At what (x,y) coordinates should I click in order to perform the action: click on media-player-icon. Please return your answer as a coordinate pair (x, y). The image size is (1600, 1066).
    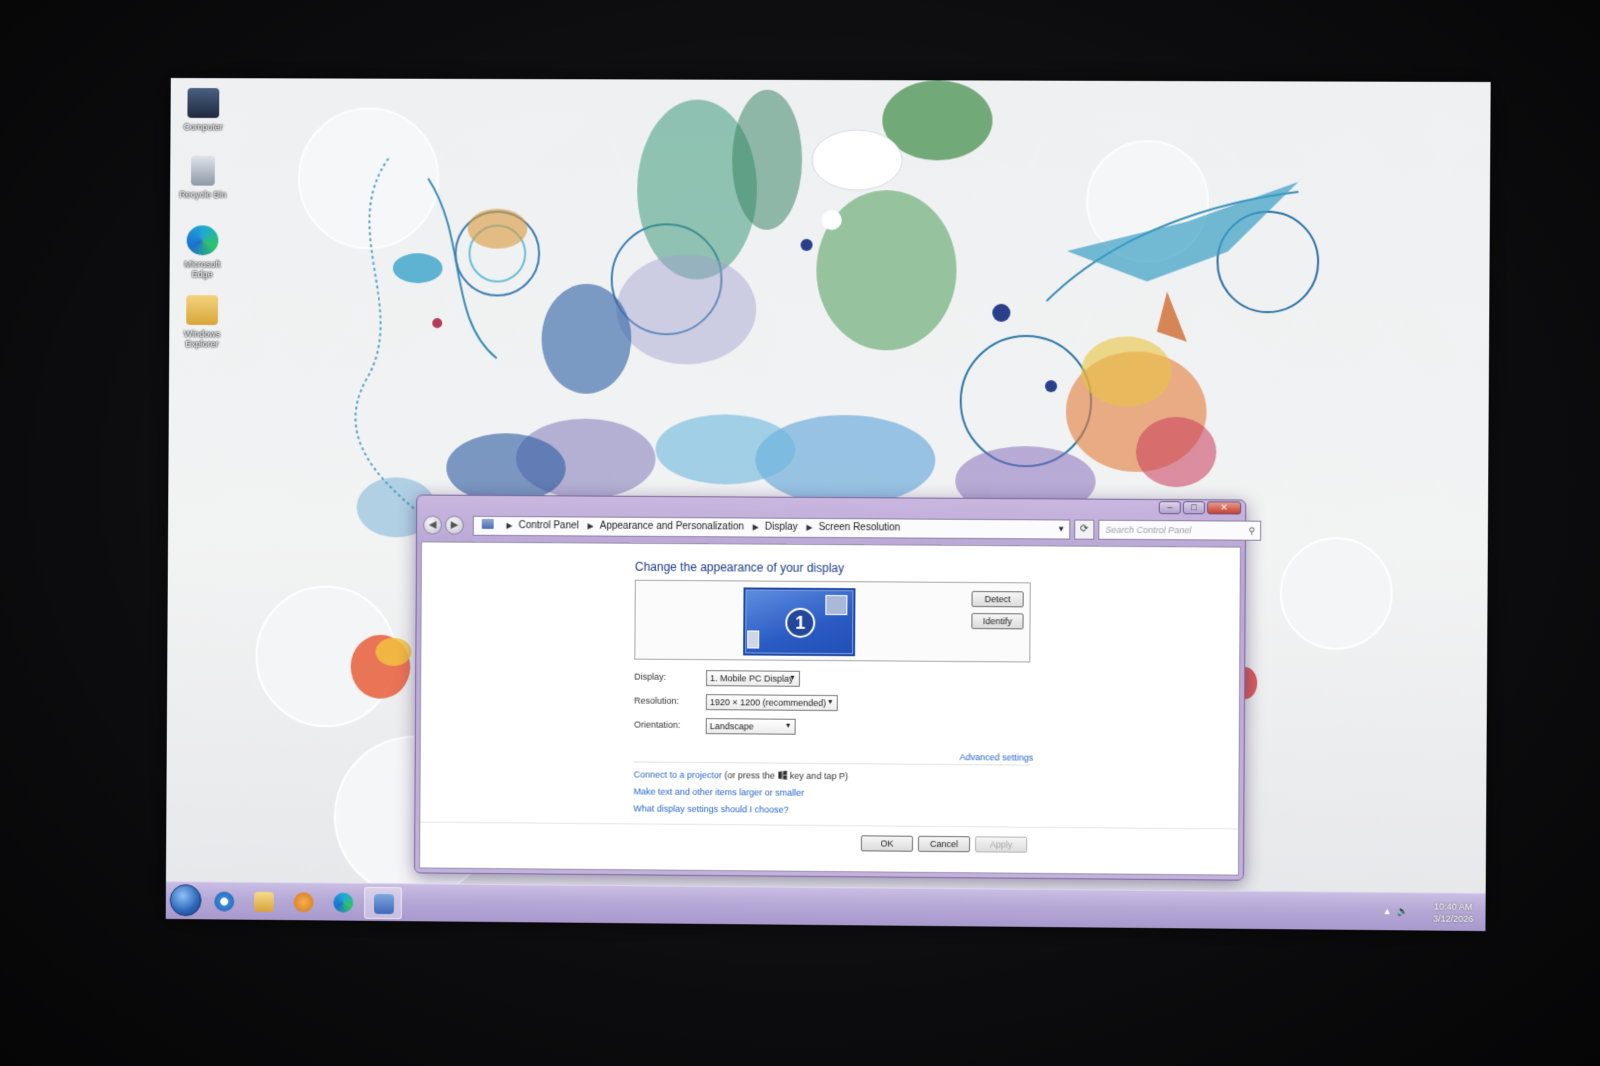
    Looking at the image, I should click on (303, 902).